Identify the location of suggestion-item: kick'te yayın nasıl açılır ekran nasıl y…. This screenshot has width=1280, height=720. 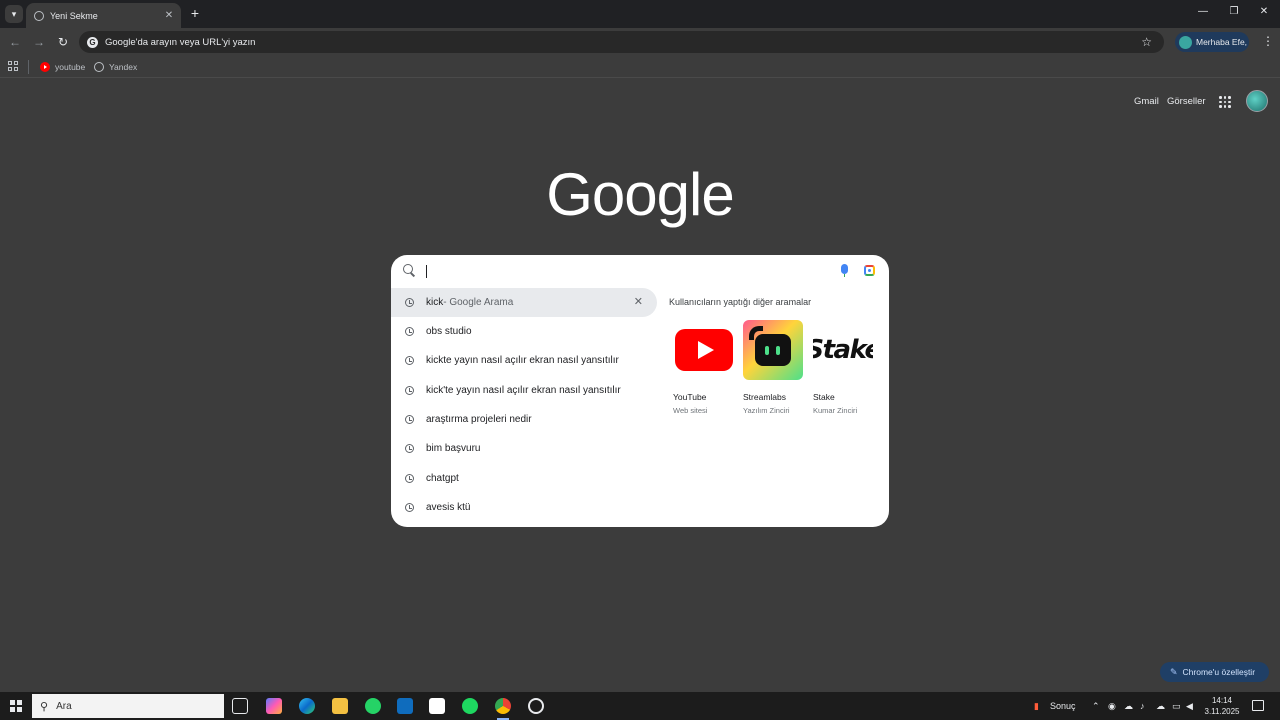
(524, 390).